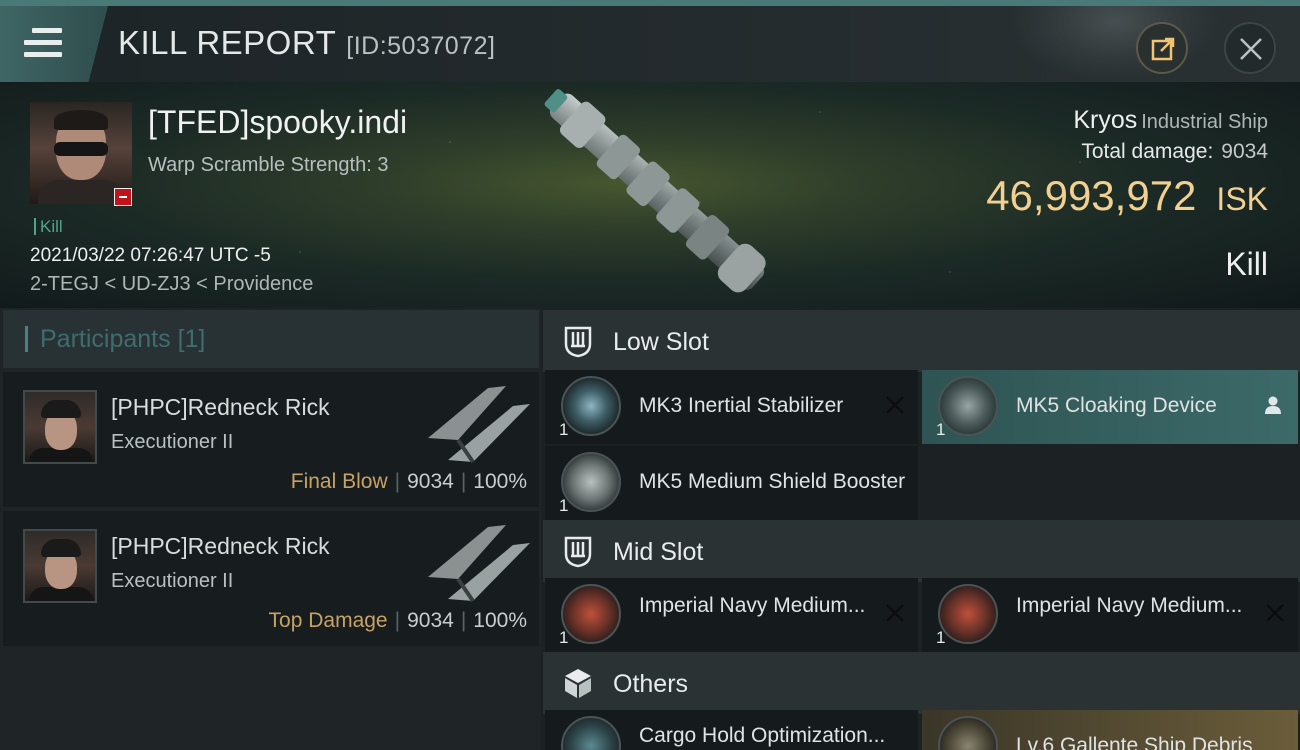 The width and height of the screenshot is (1300, 750). I want to click on section-low-slot: Low Slot, so click(921, 341).